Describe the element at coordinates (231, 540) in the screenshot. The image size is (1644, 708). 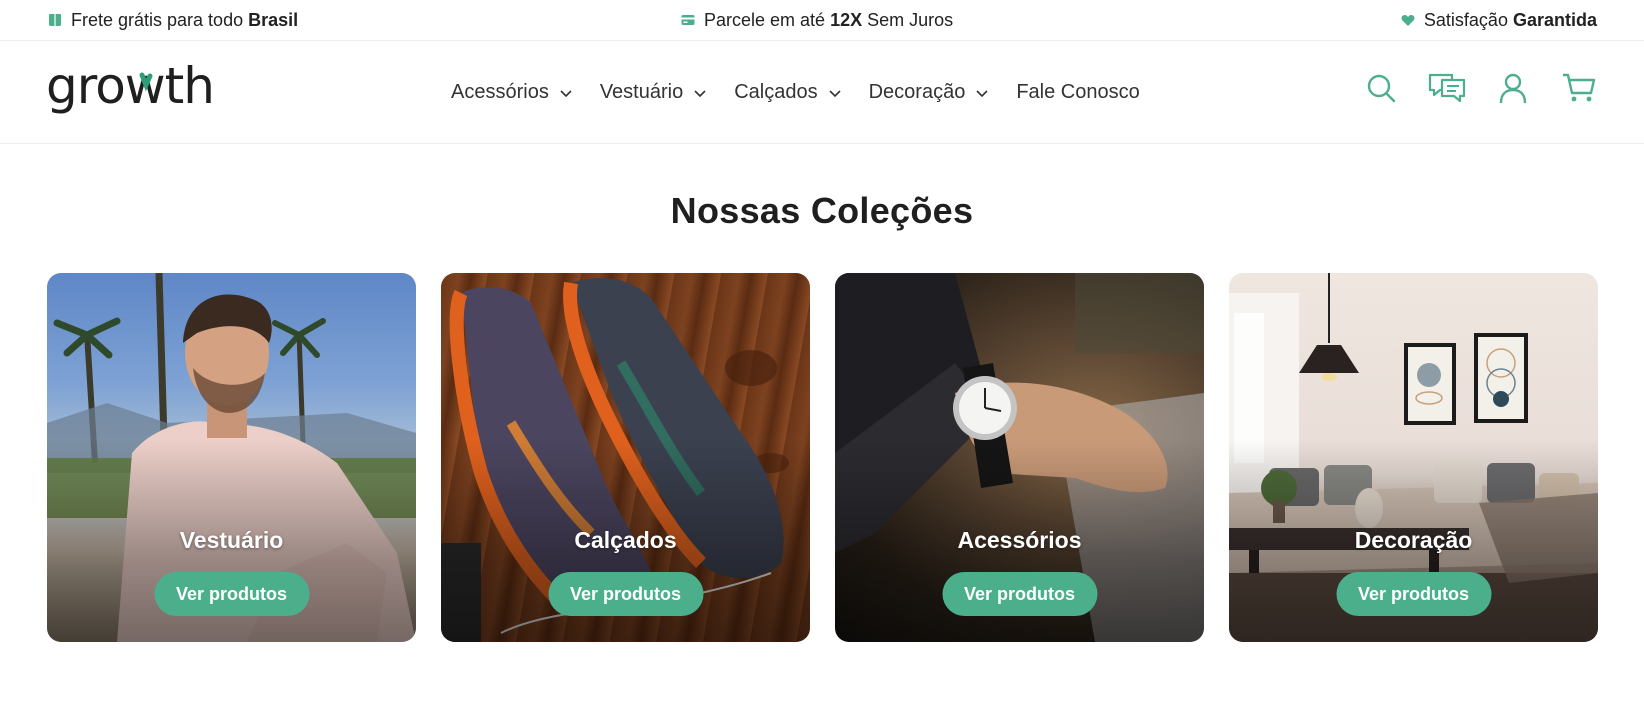
I see `collection-title: Vestuário` at that location.